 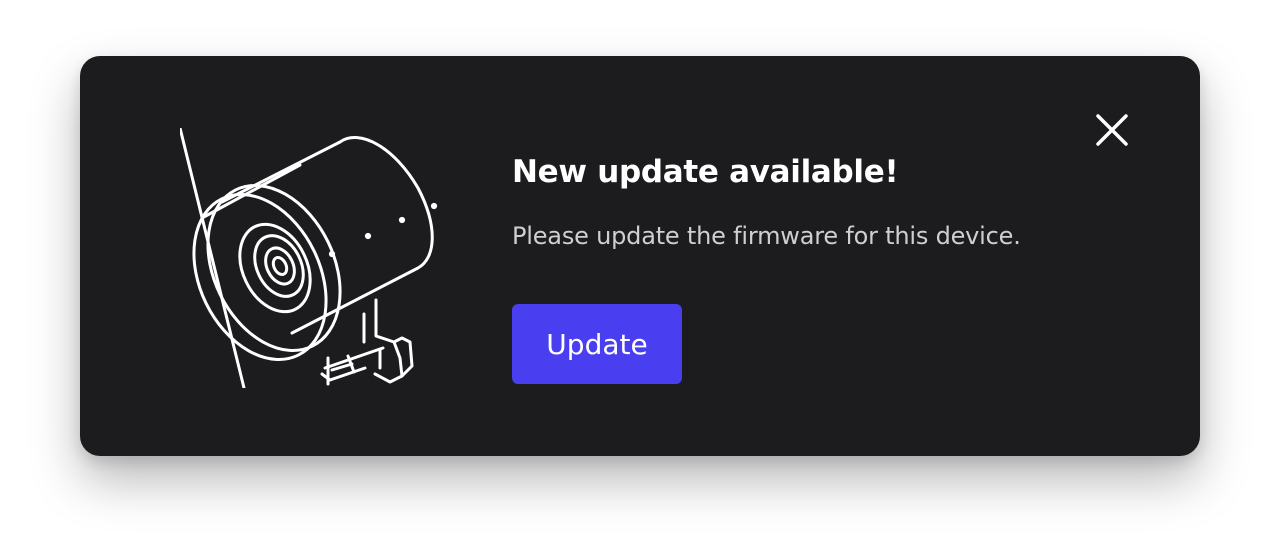 I want to click on camera-illustration, so click(x=309, y=258).